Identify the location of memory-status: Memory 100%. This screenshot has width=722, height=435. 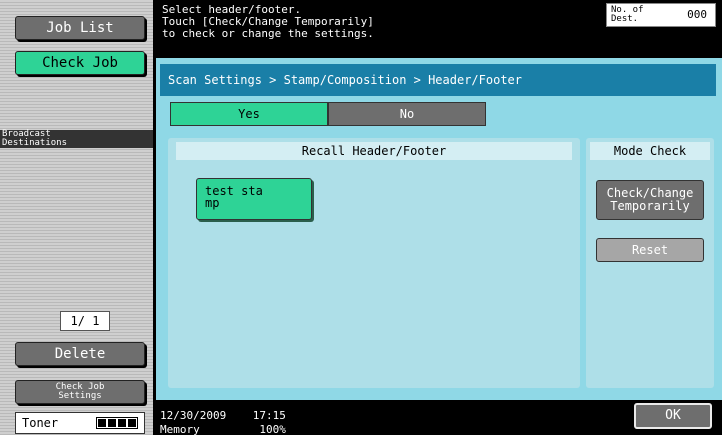
(223, 429).